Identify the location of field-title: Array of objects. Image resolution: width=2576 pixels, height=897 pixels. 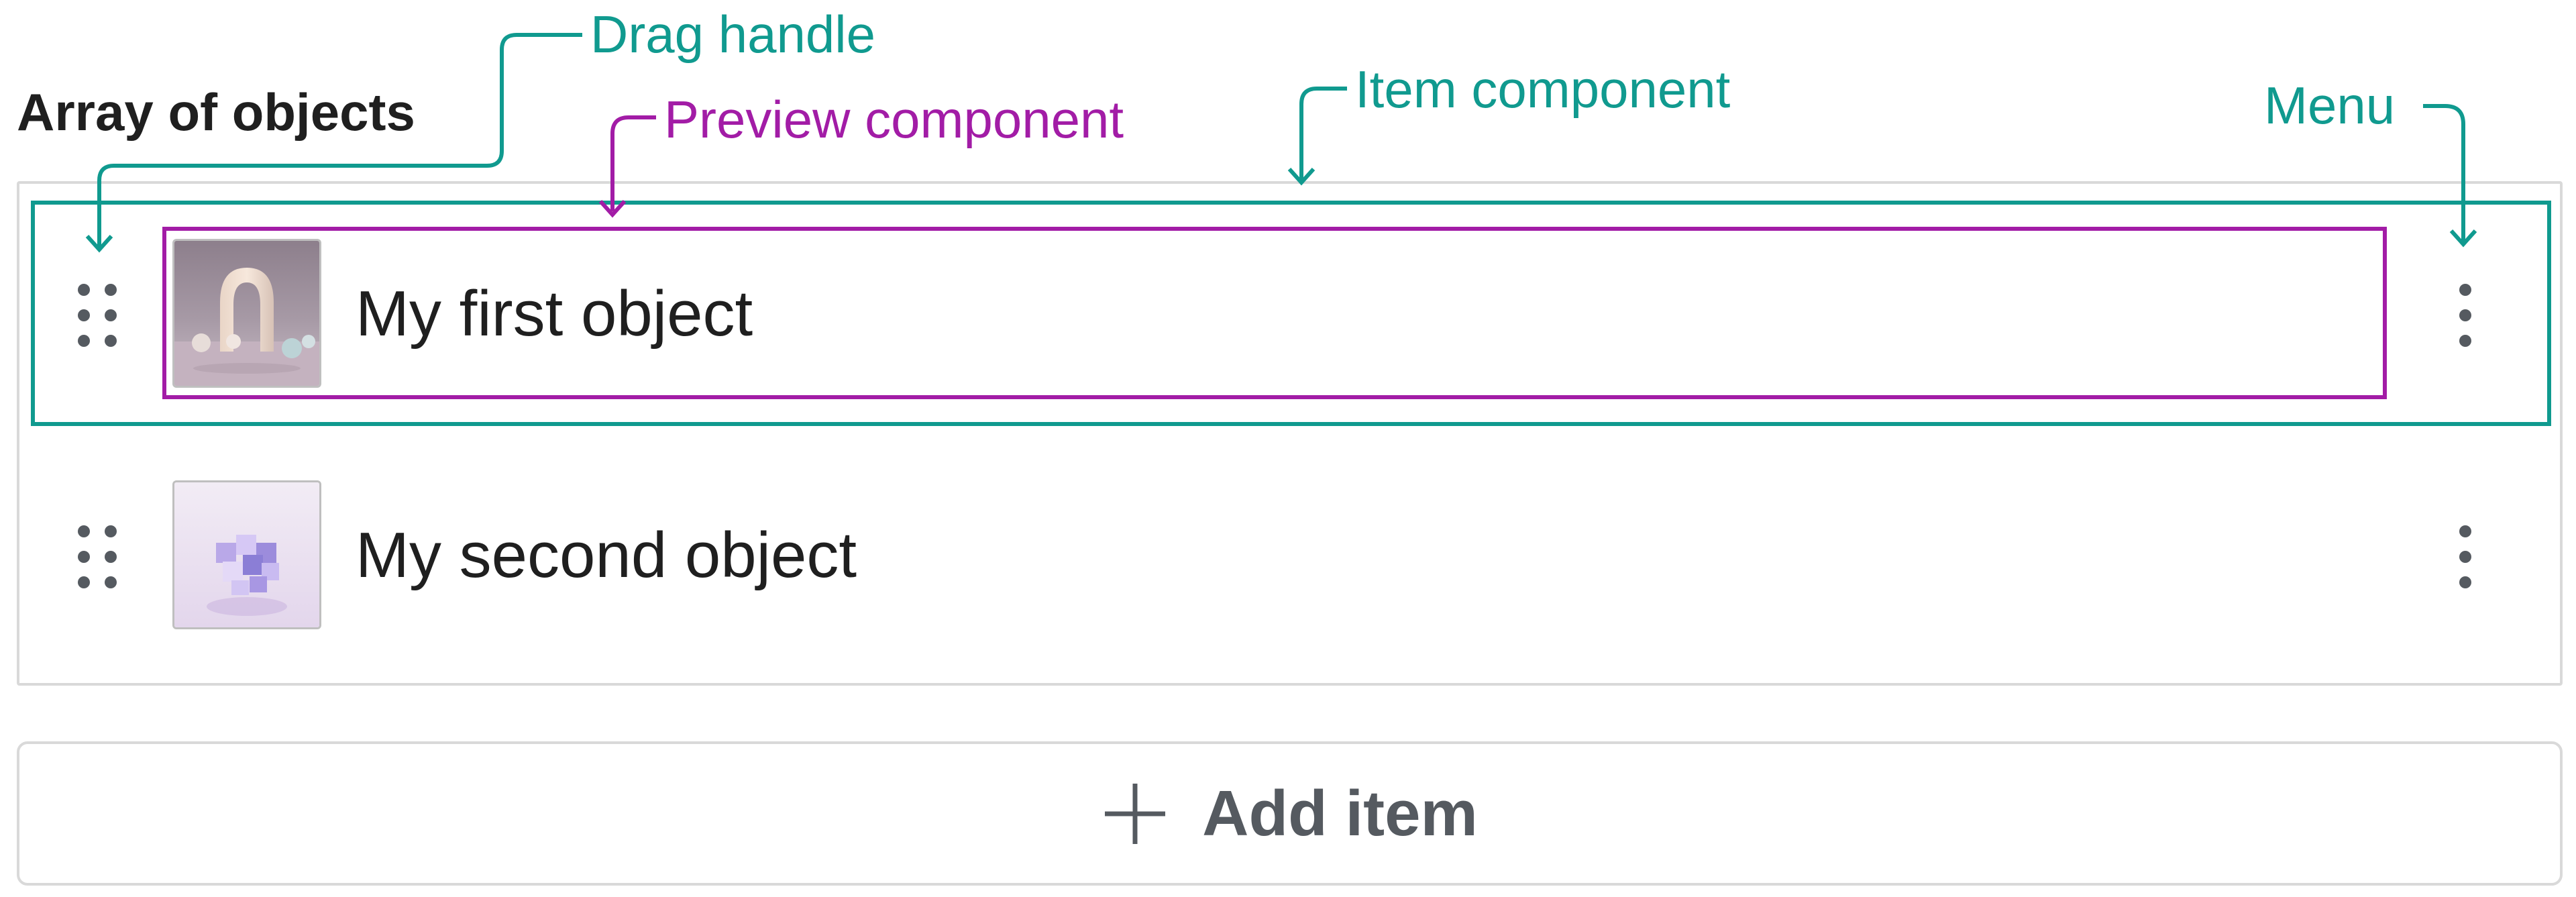
(216, 112).